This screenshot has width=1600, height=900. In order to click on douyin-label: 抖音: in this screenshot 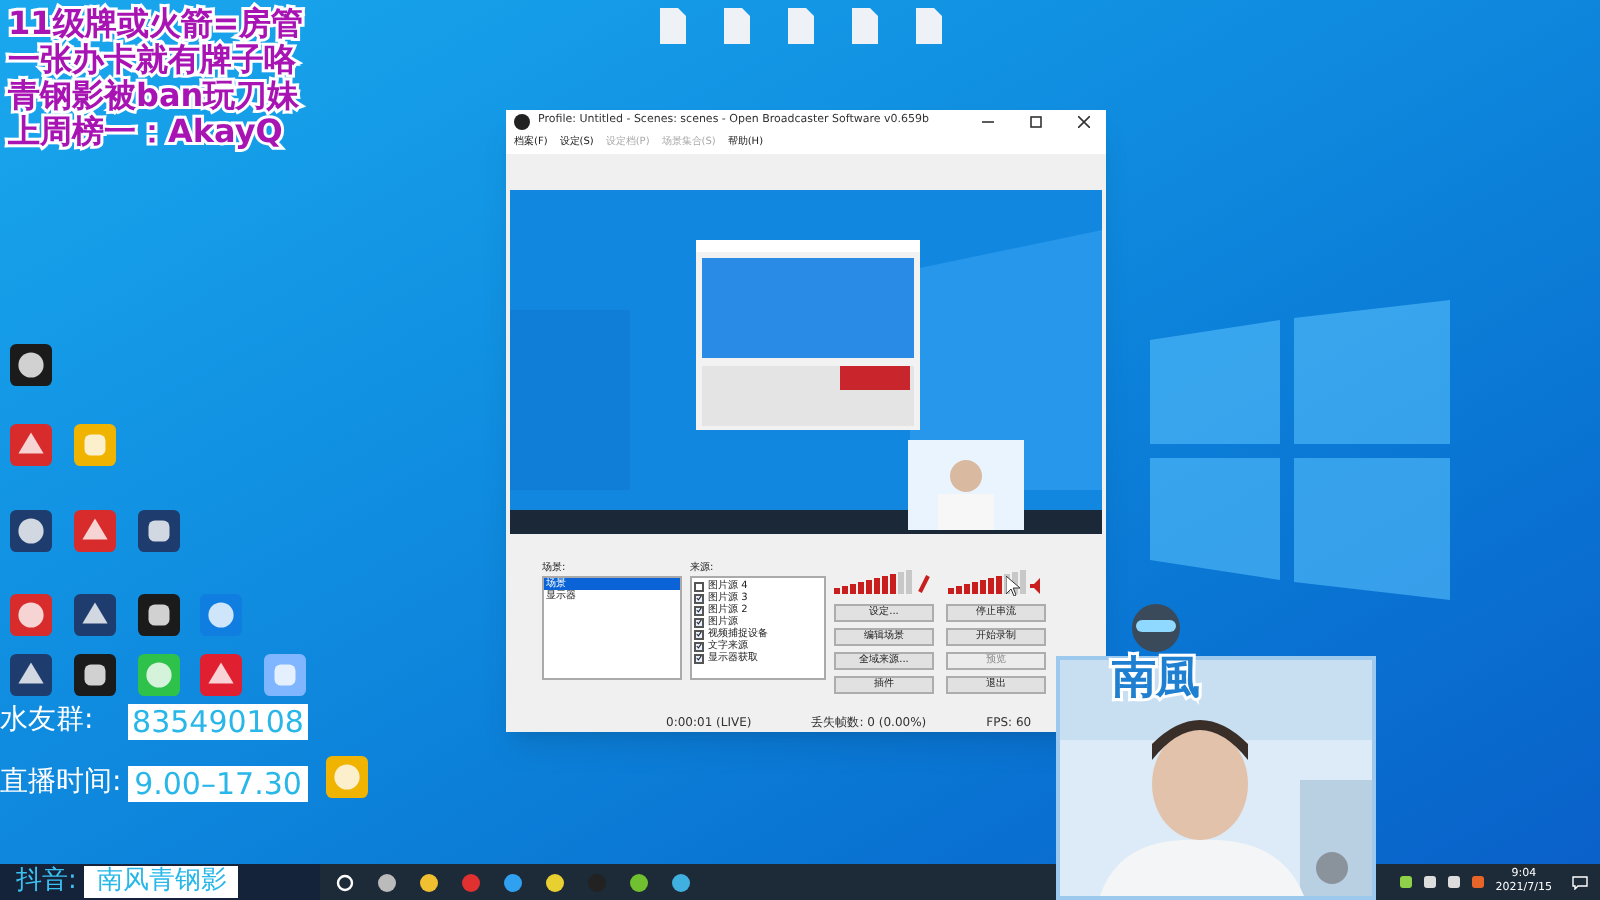, I will do `click(46, 882)`.